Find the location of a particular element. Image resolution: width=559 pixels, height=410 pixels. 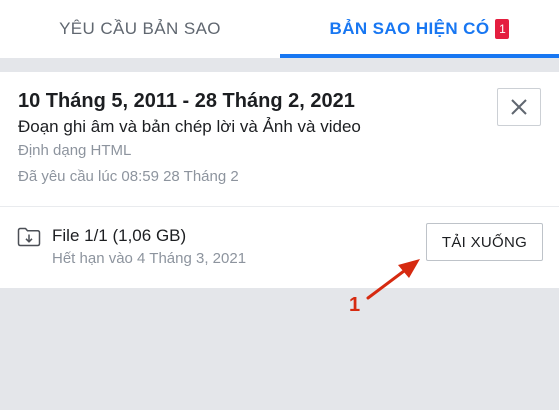

divider is located at coordinates (279, 206).